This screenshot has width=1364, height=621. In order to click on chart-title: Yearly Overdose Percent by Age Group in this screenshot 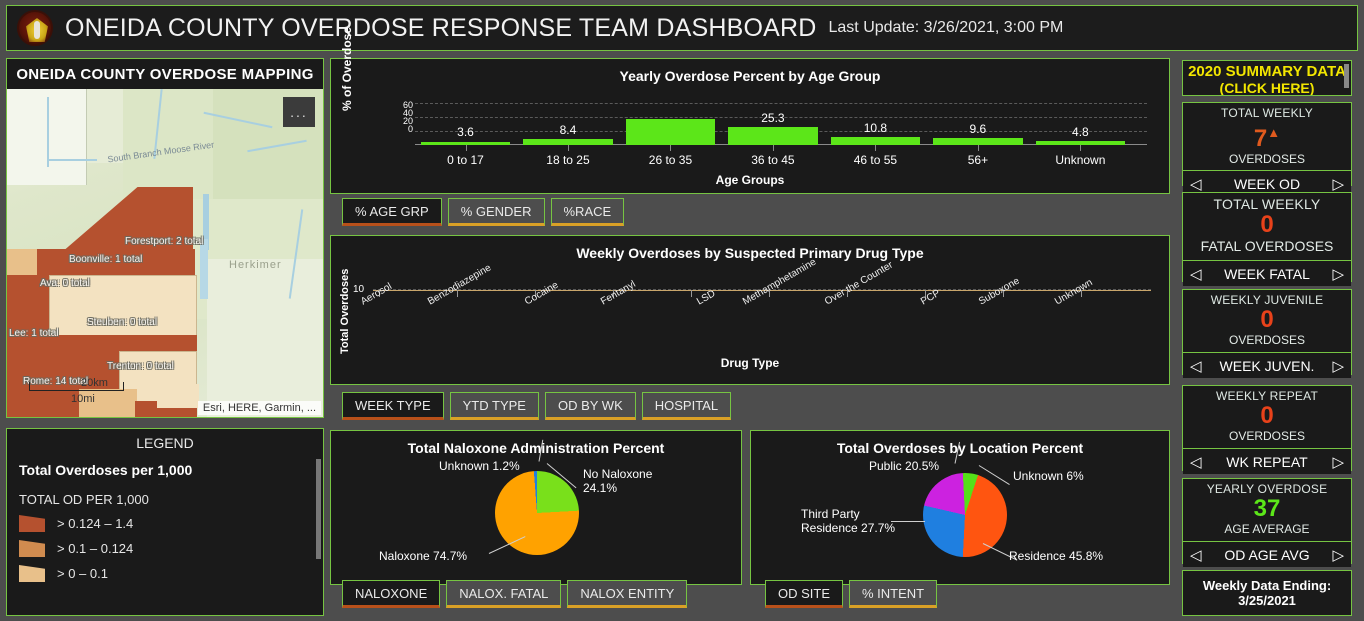, I will do `click(750, 76)`.